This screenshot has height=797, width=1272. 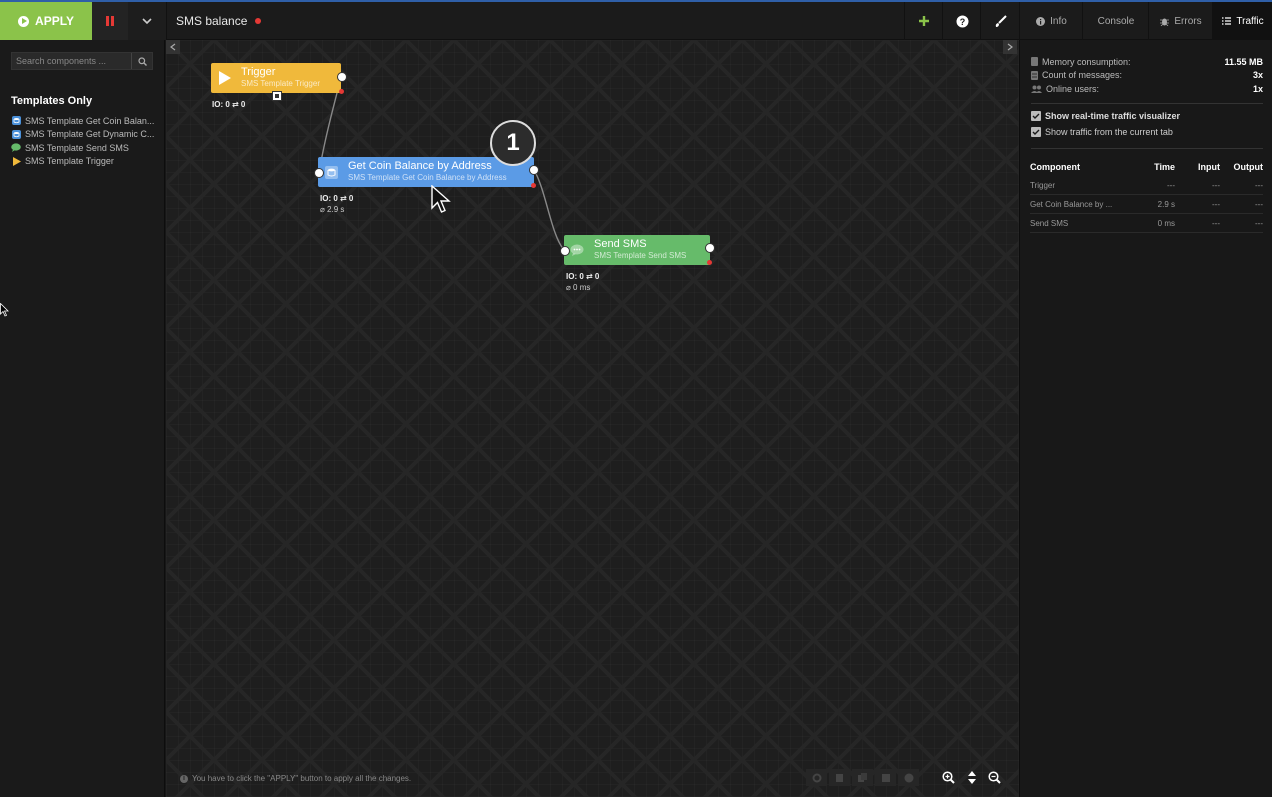 What do you see at coordinates (885, 777) in the screenshot?
I see `paste-button` at bounding box center [885, 777].